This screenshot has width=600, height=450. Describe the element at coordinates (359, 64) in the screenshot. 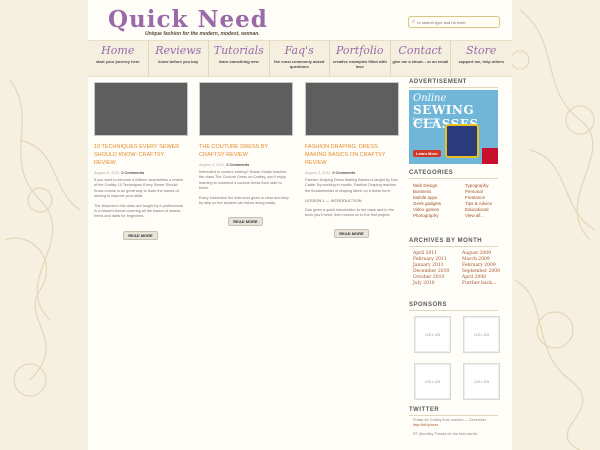

I see `nav-subtitle: creative examples filled with love` at that location.